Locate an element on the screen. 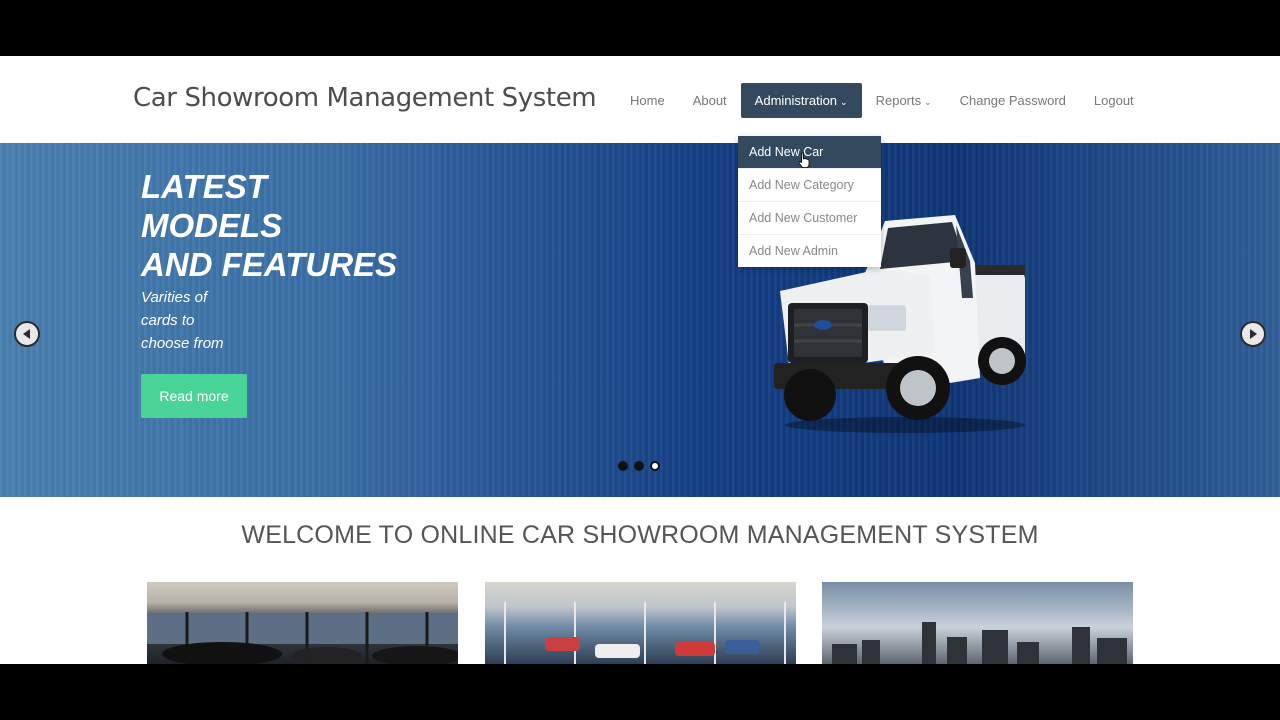 The image size is (1280, 720). showroom-floor-image is located at coordinates (640, 623).